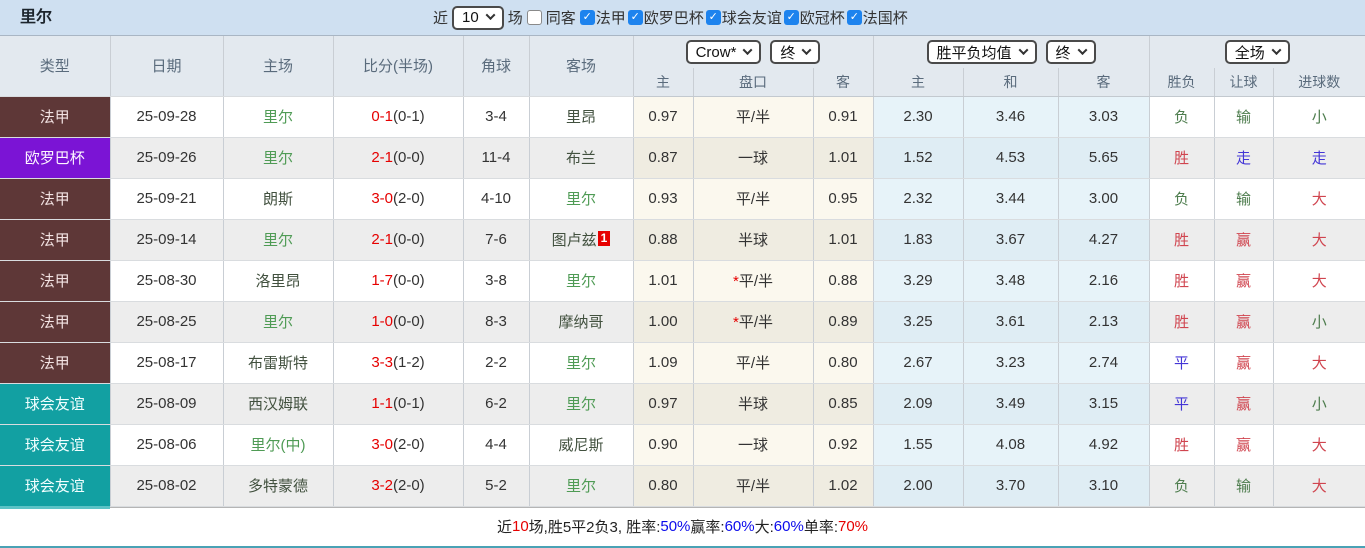 Image resolution: width=1365 pixels, height=548 pixels. I want to click on same-venue-label: 同客, so click(560, 18).